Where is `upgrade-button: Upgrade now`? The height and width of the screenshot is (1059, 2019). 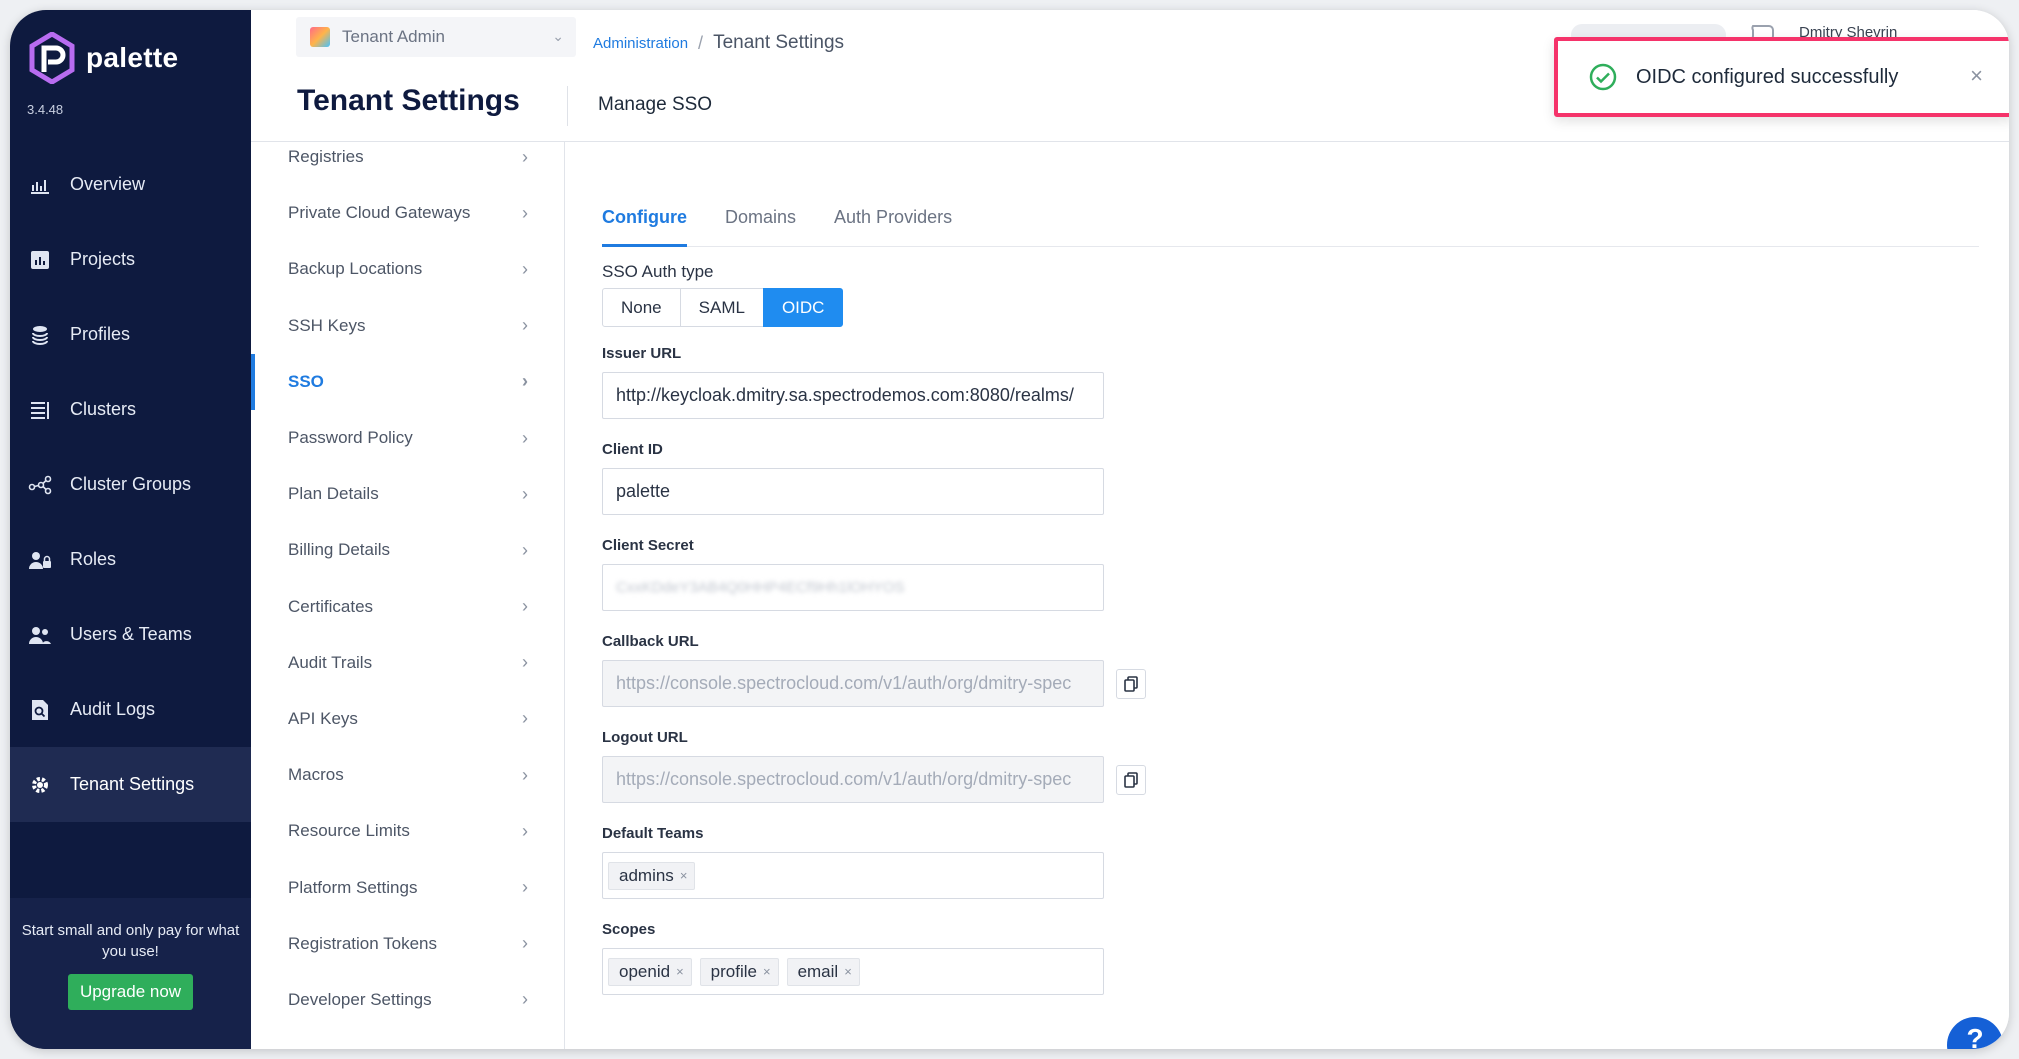
upgrade-button: Upgrade now is located at coordinates (130, 992).